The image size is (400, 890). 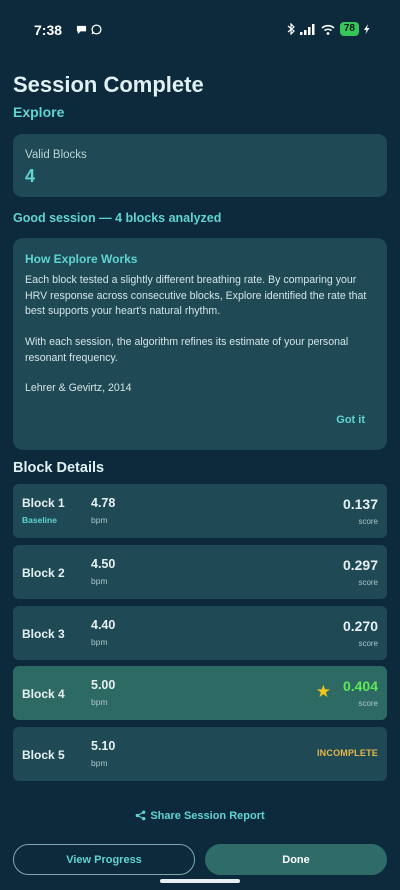 What do you see at coordinates (43, 755) in the screenshot?
I see `block-name: Block 5` at bounding box center [43, 755].